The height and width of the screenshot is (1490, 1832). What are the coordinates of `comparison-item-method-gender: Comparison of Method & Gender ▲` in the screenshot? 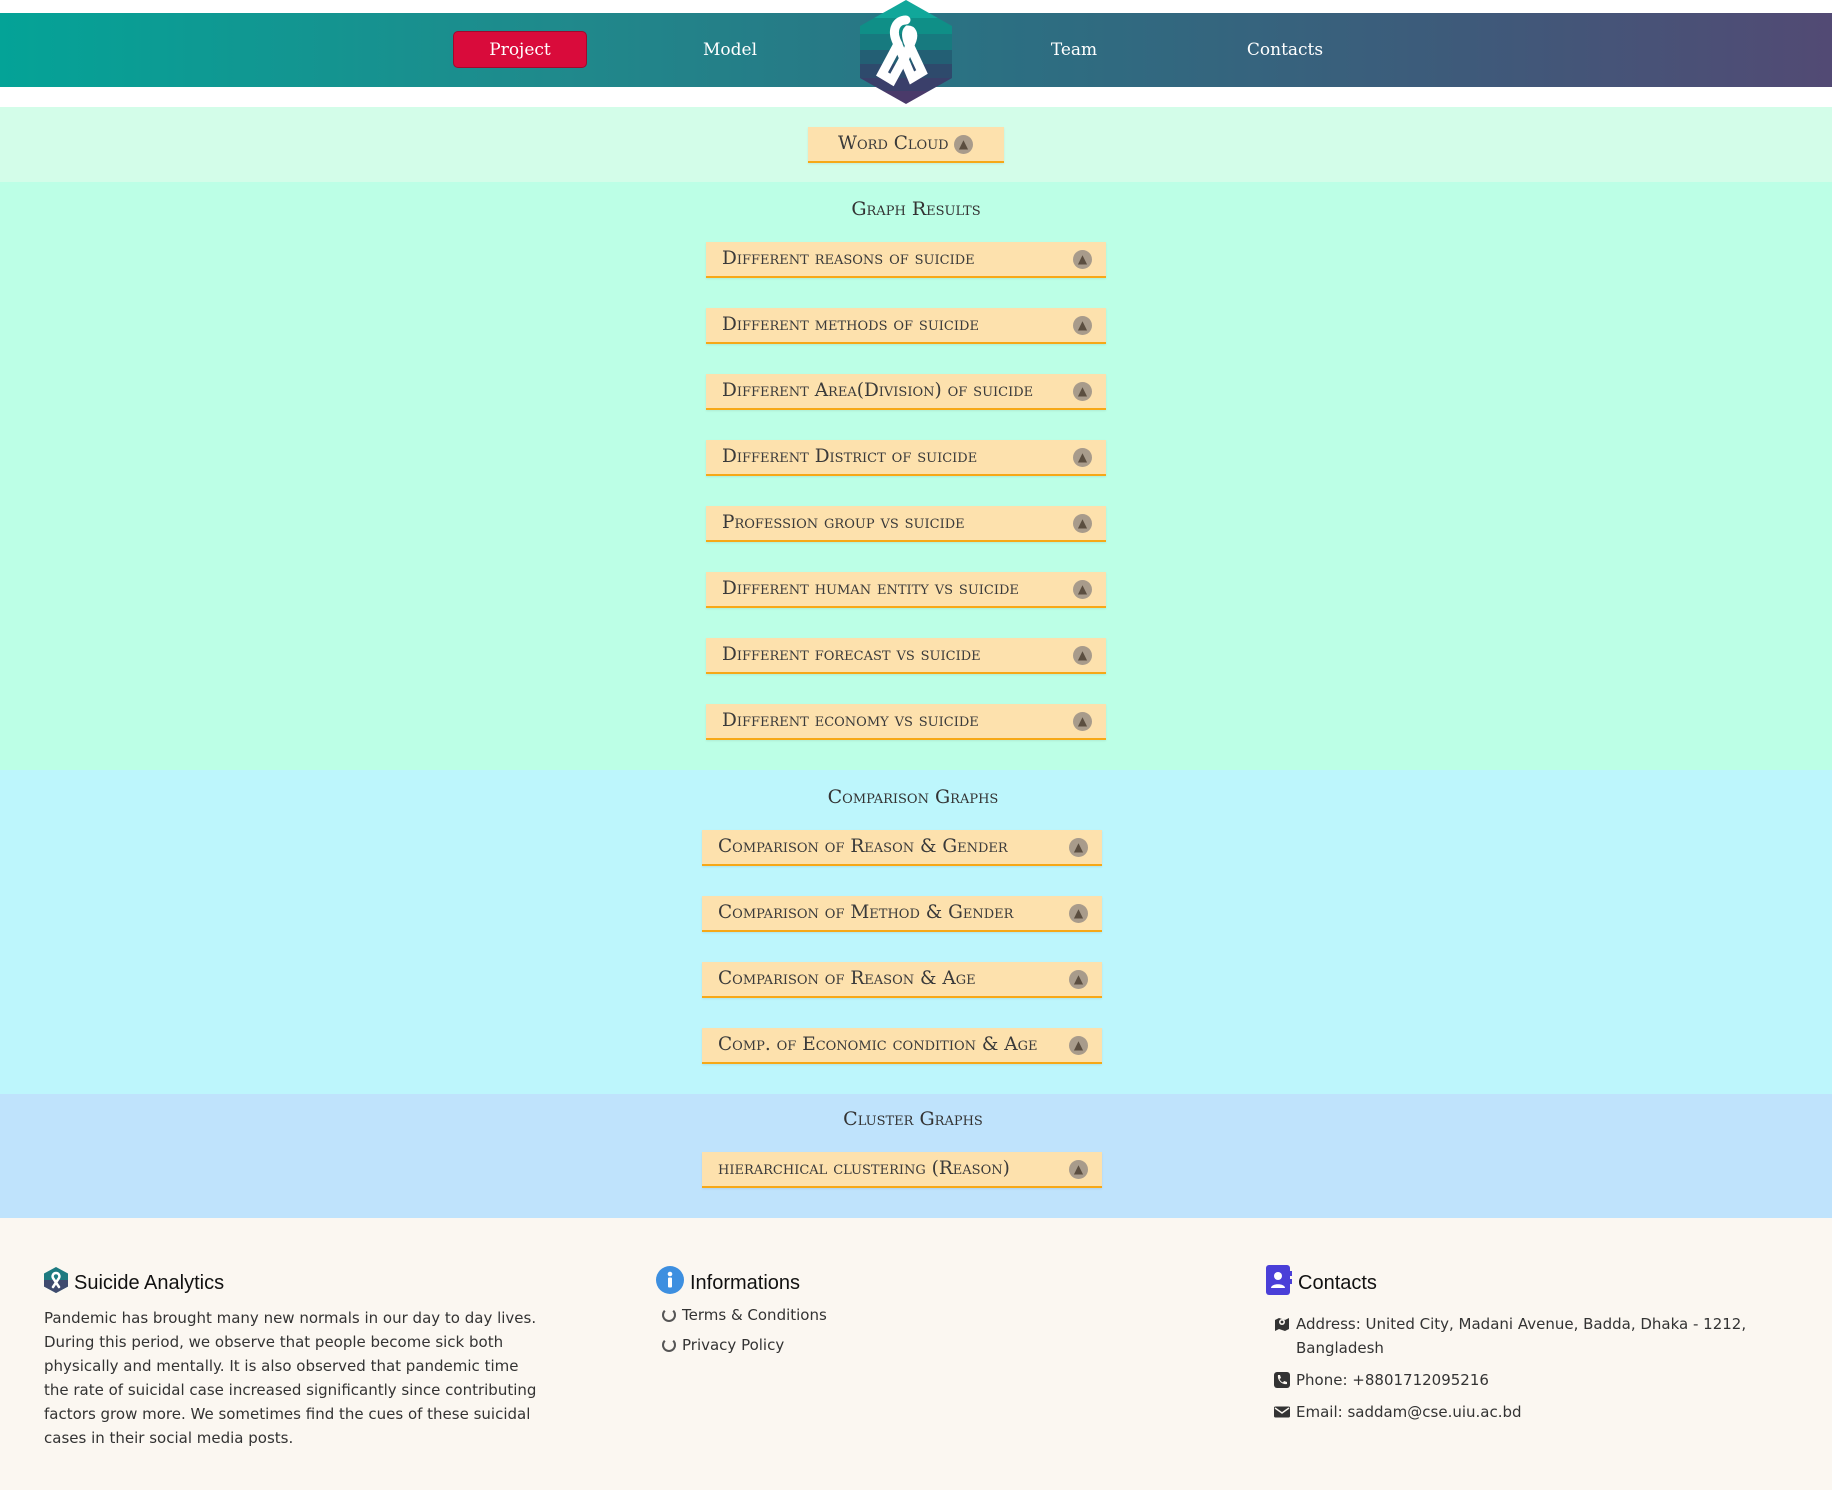 It's located at (902, 914).